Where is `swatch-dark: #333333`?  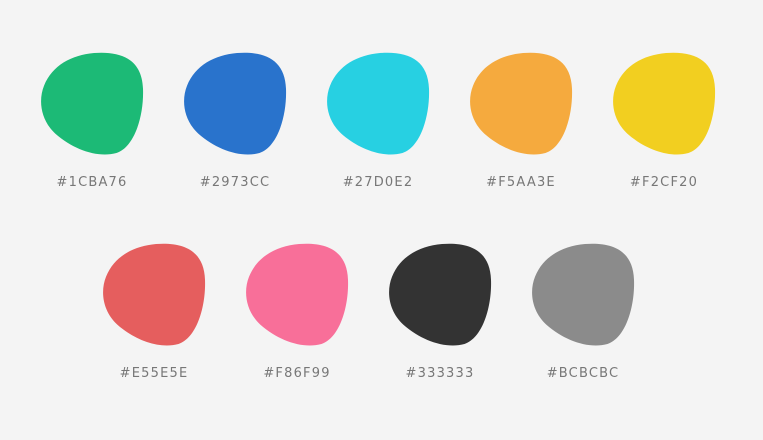
swatch-dark: #333333 is located at coordinates (440, 318).